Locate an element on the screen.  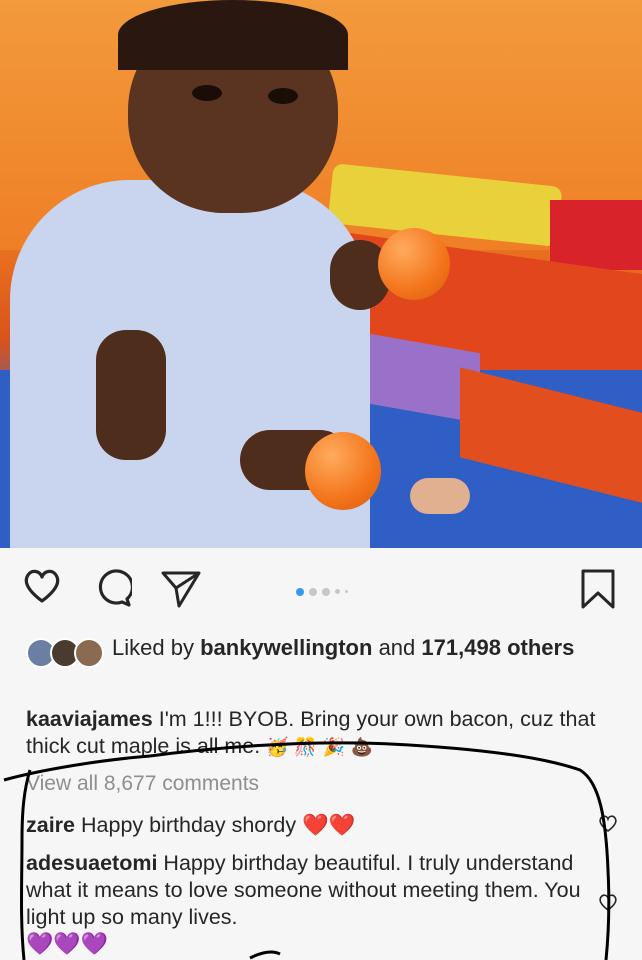
likes-middle: and is located at coordinates (397, 647).